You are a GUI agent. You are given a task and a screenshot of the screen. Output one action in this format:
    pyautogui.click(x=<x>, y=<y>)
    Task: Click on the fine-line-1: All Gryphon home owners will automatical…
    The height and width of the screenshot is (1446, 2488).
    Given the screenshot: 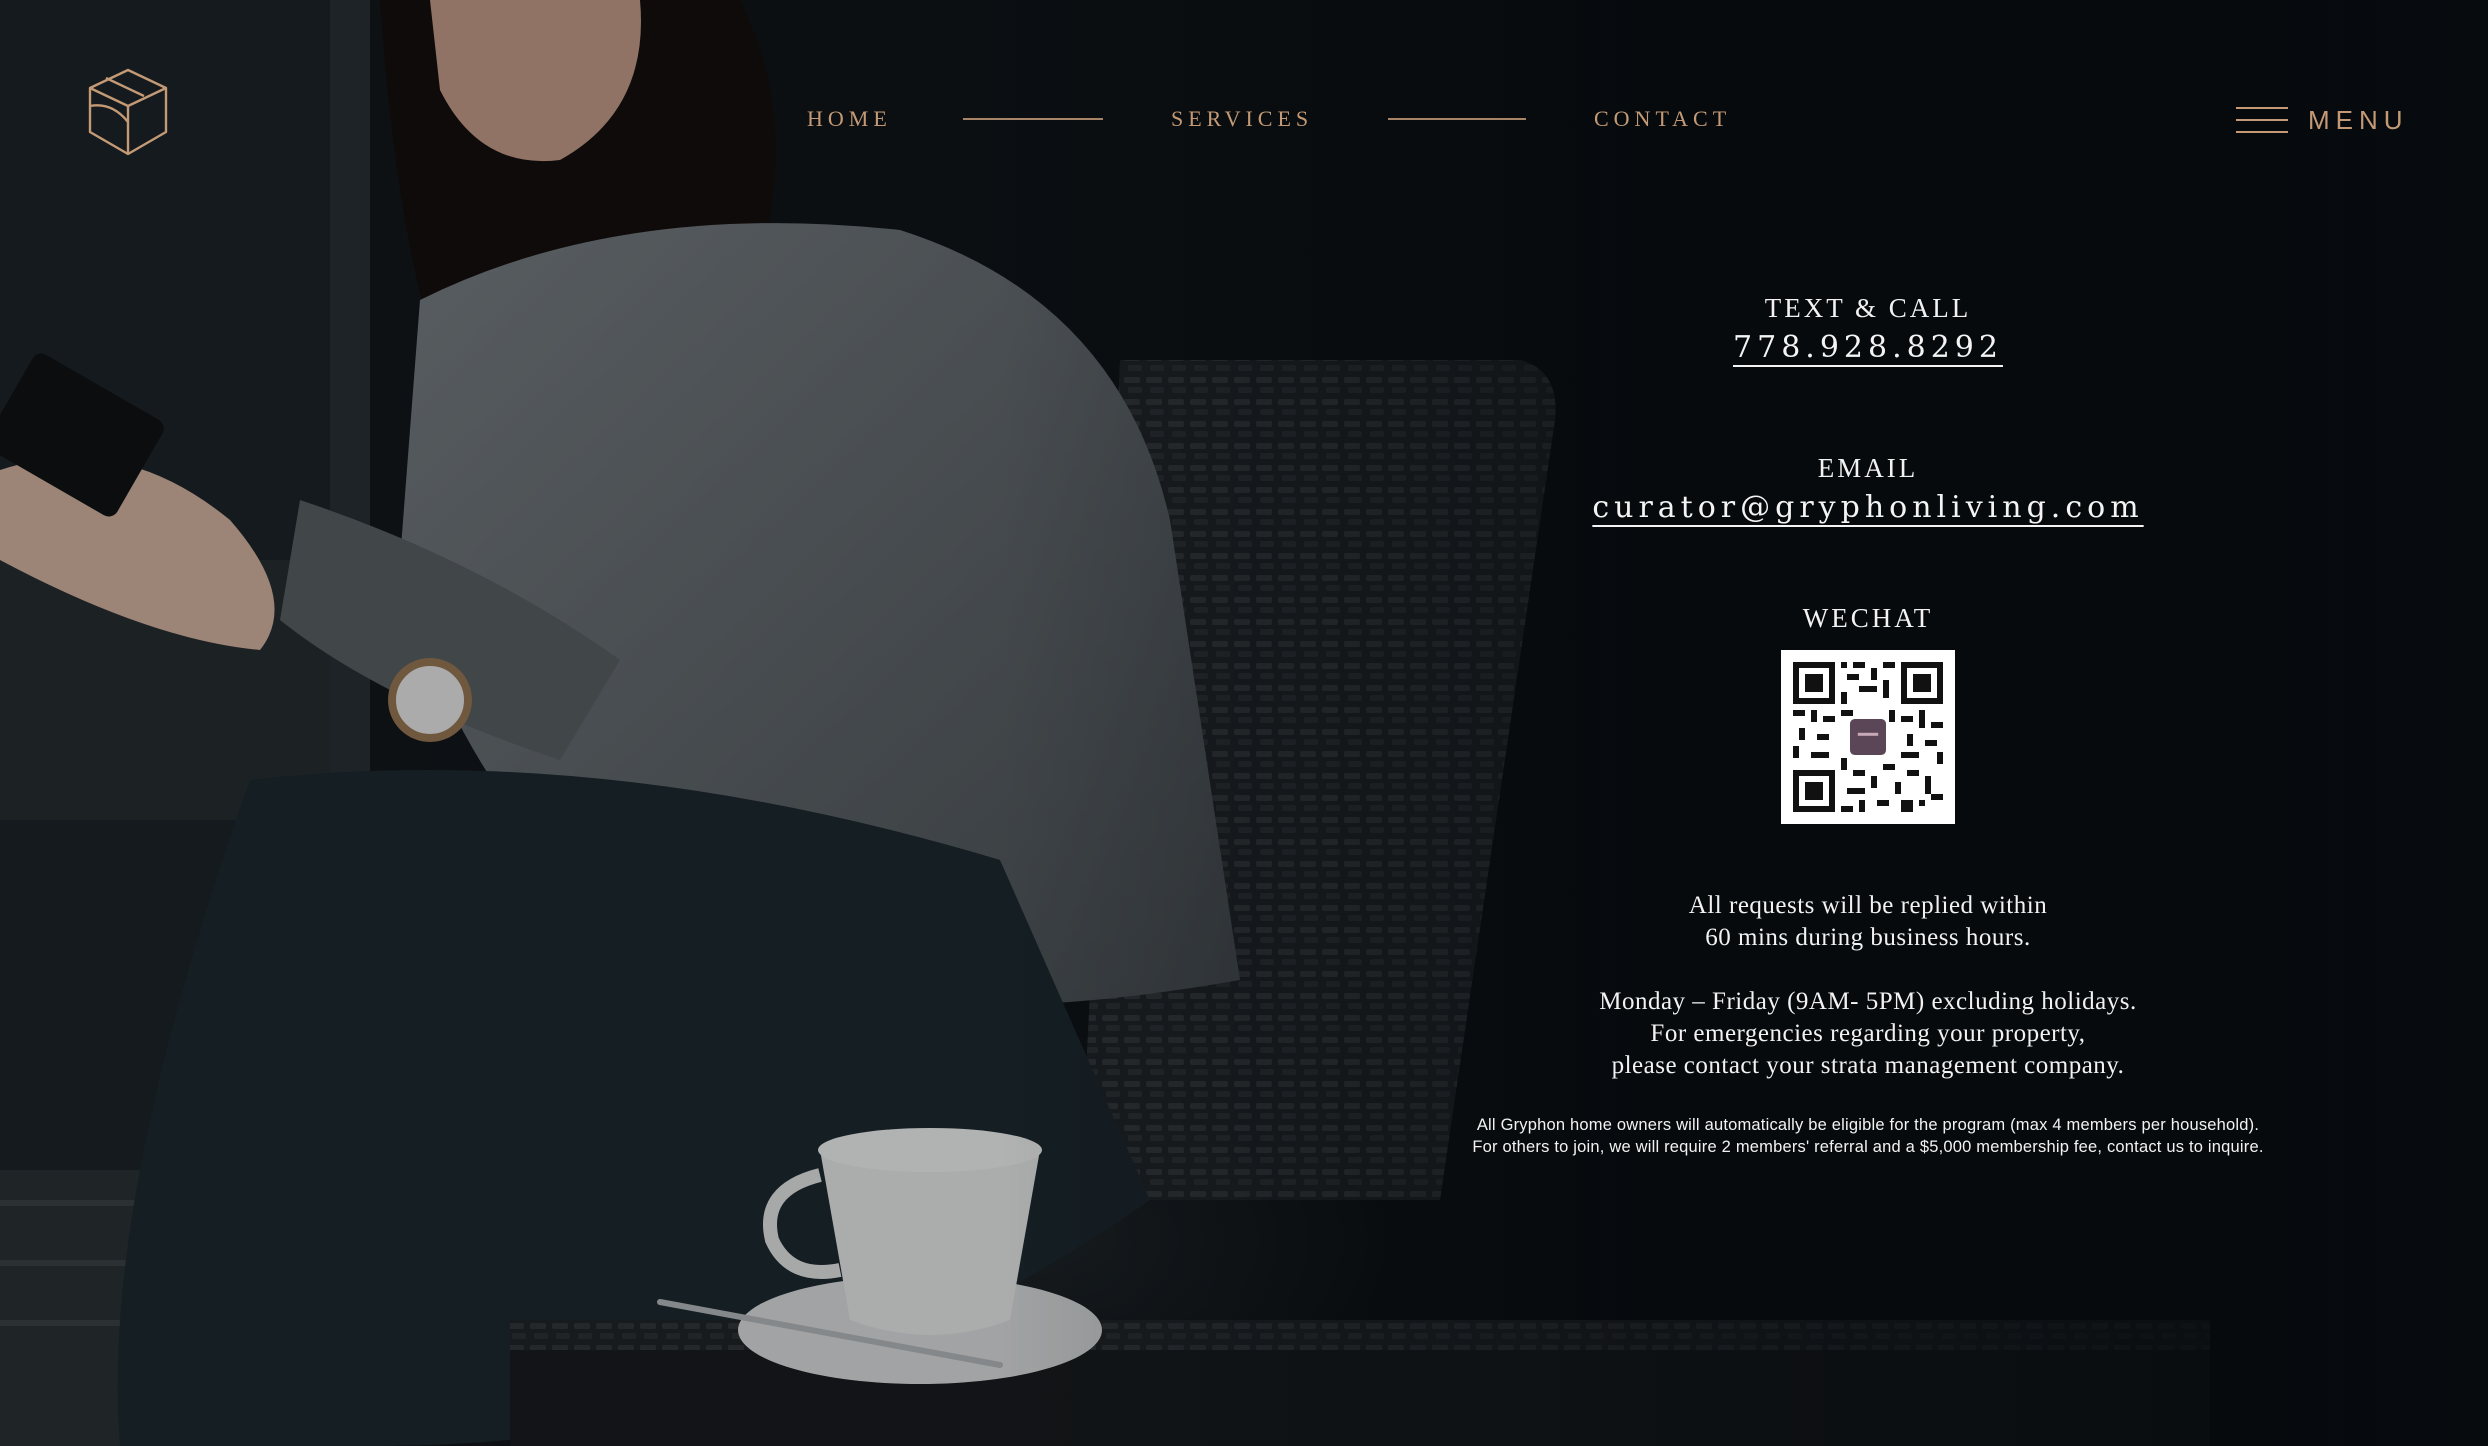 What is the action you would take?
    pyautogui.click(x=1868, y=1125)
    